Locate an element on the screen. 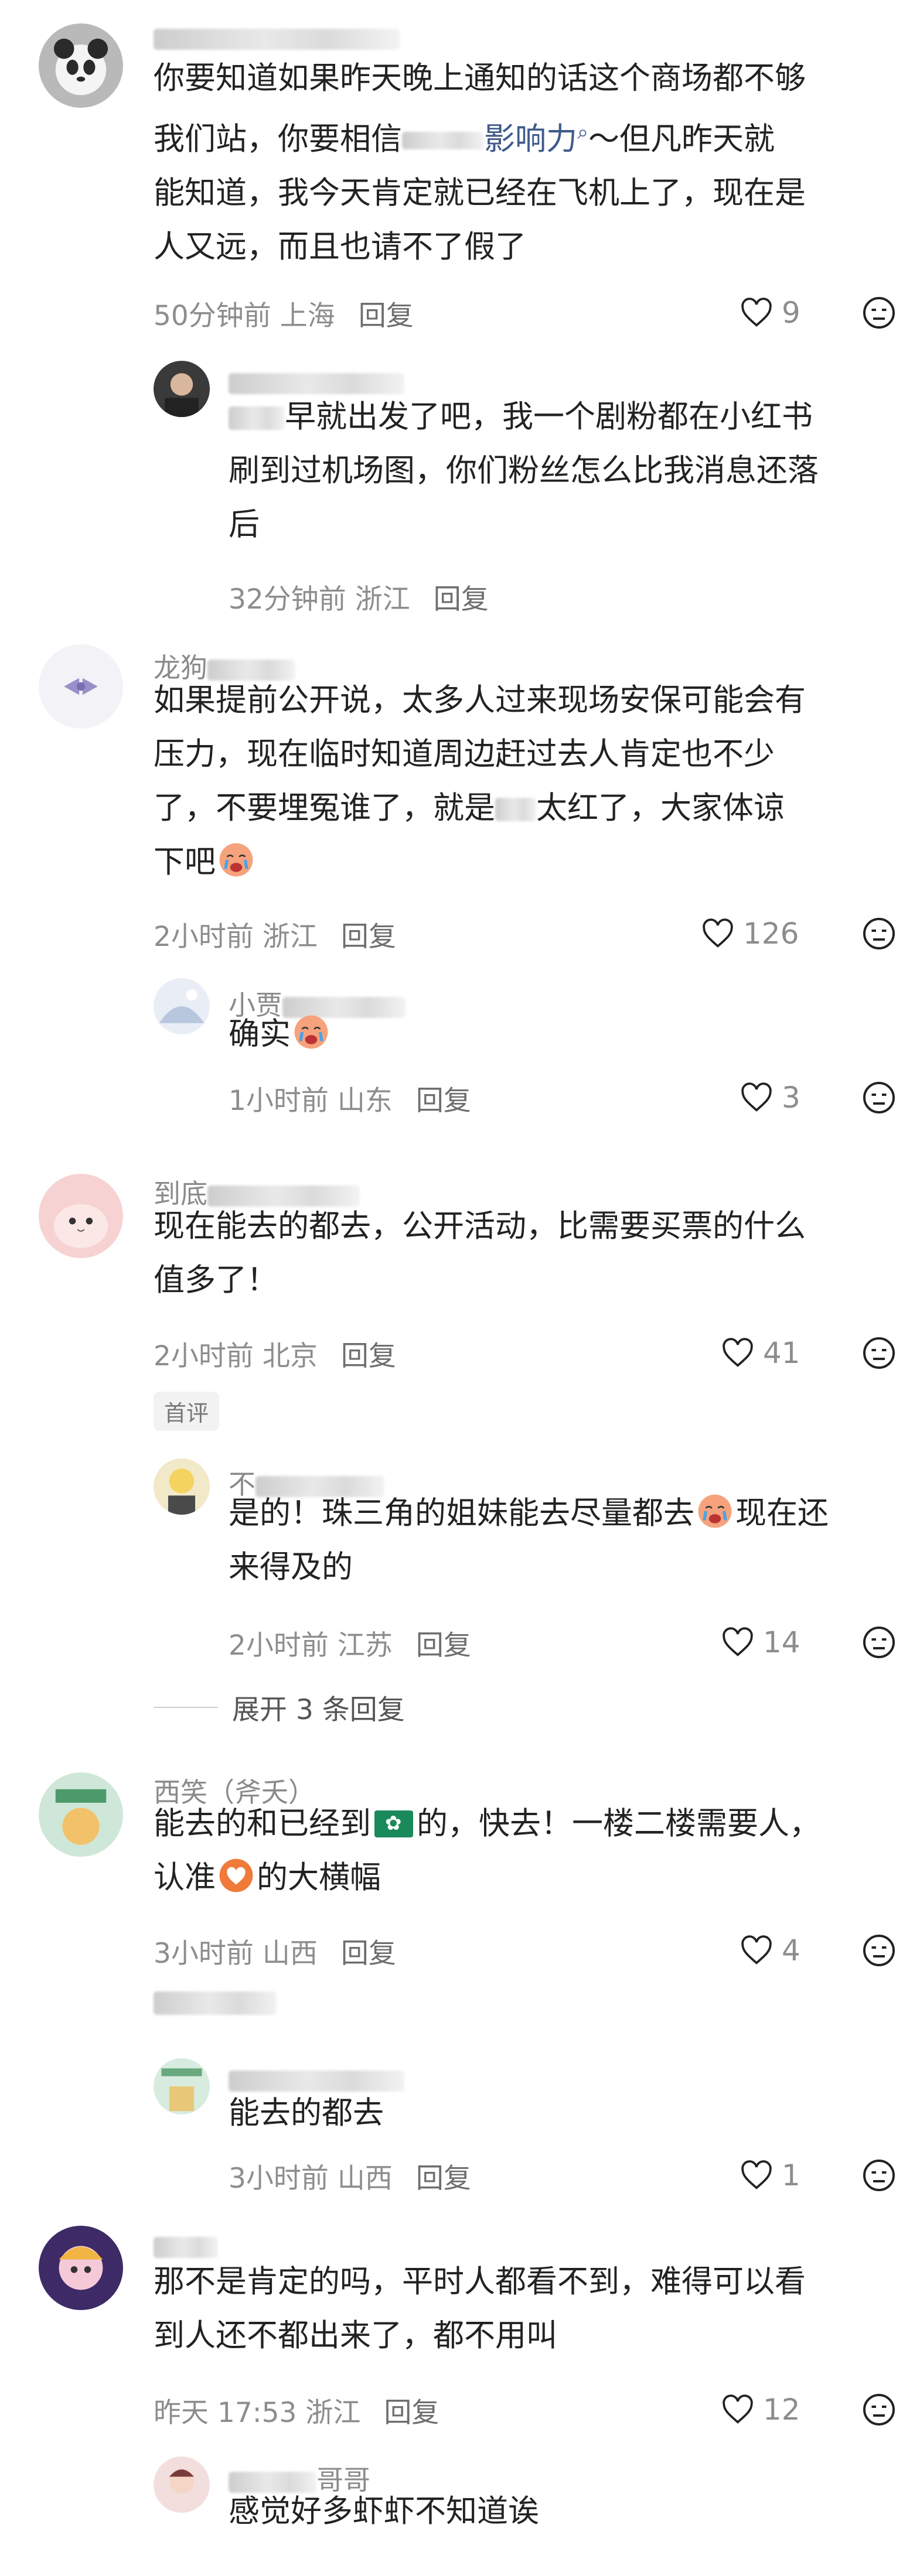 Image resolution: width=920 pixels, height=2576 pixels. like-count: 4 is located at coordinates (791, 1950).